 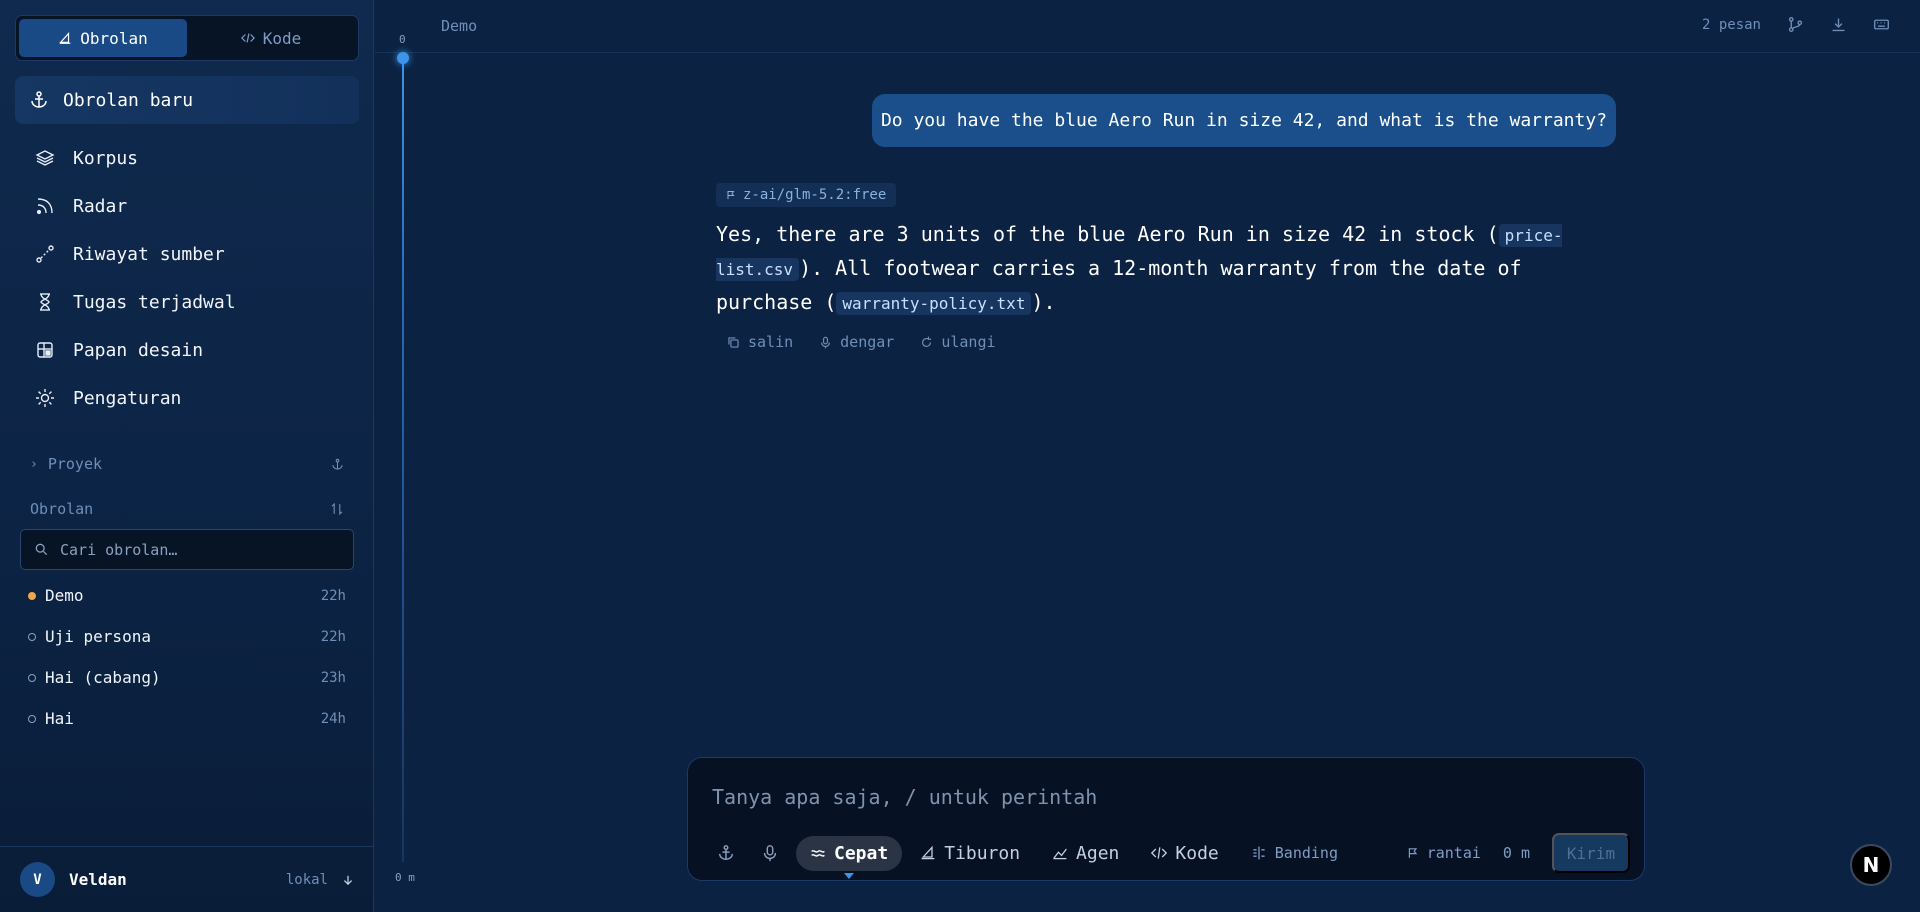 I want to click on sidebar-item-radar: Radar, so click(x=187, y=206).